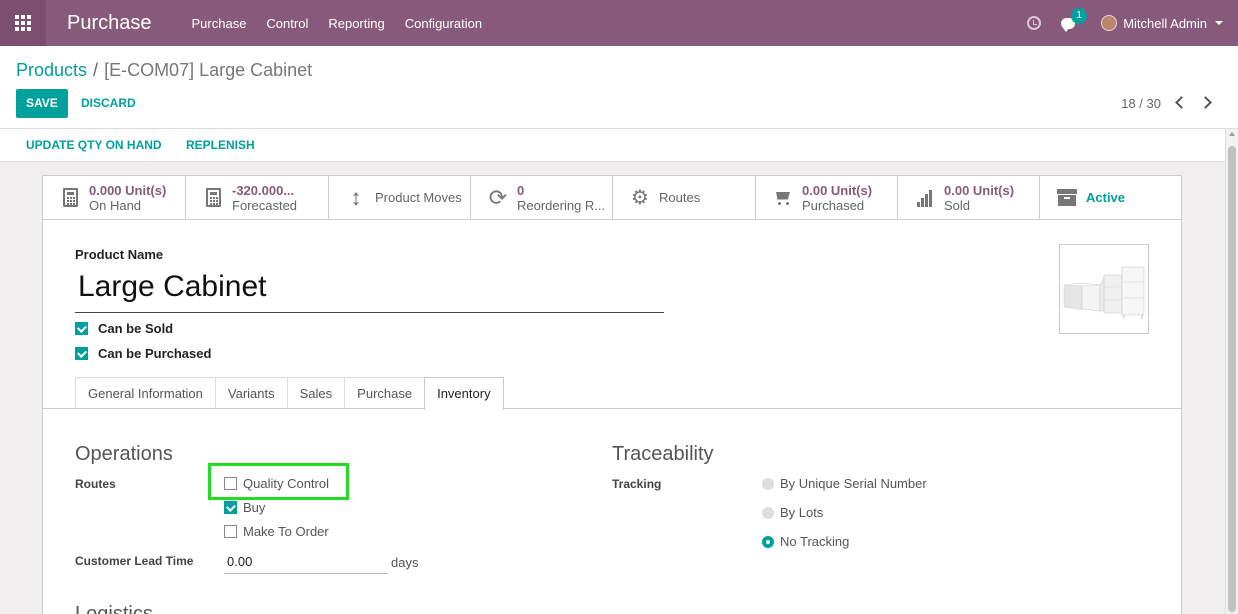  I want to click on replenish-button: REPLENISH, so click(220, 145).